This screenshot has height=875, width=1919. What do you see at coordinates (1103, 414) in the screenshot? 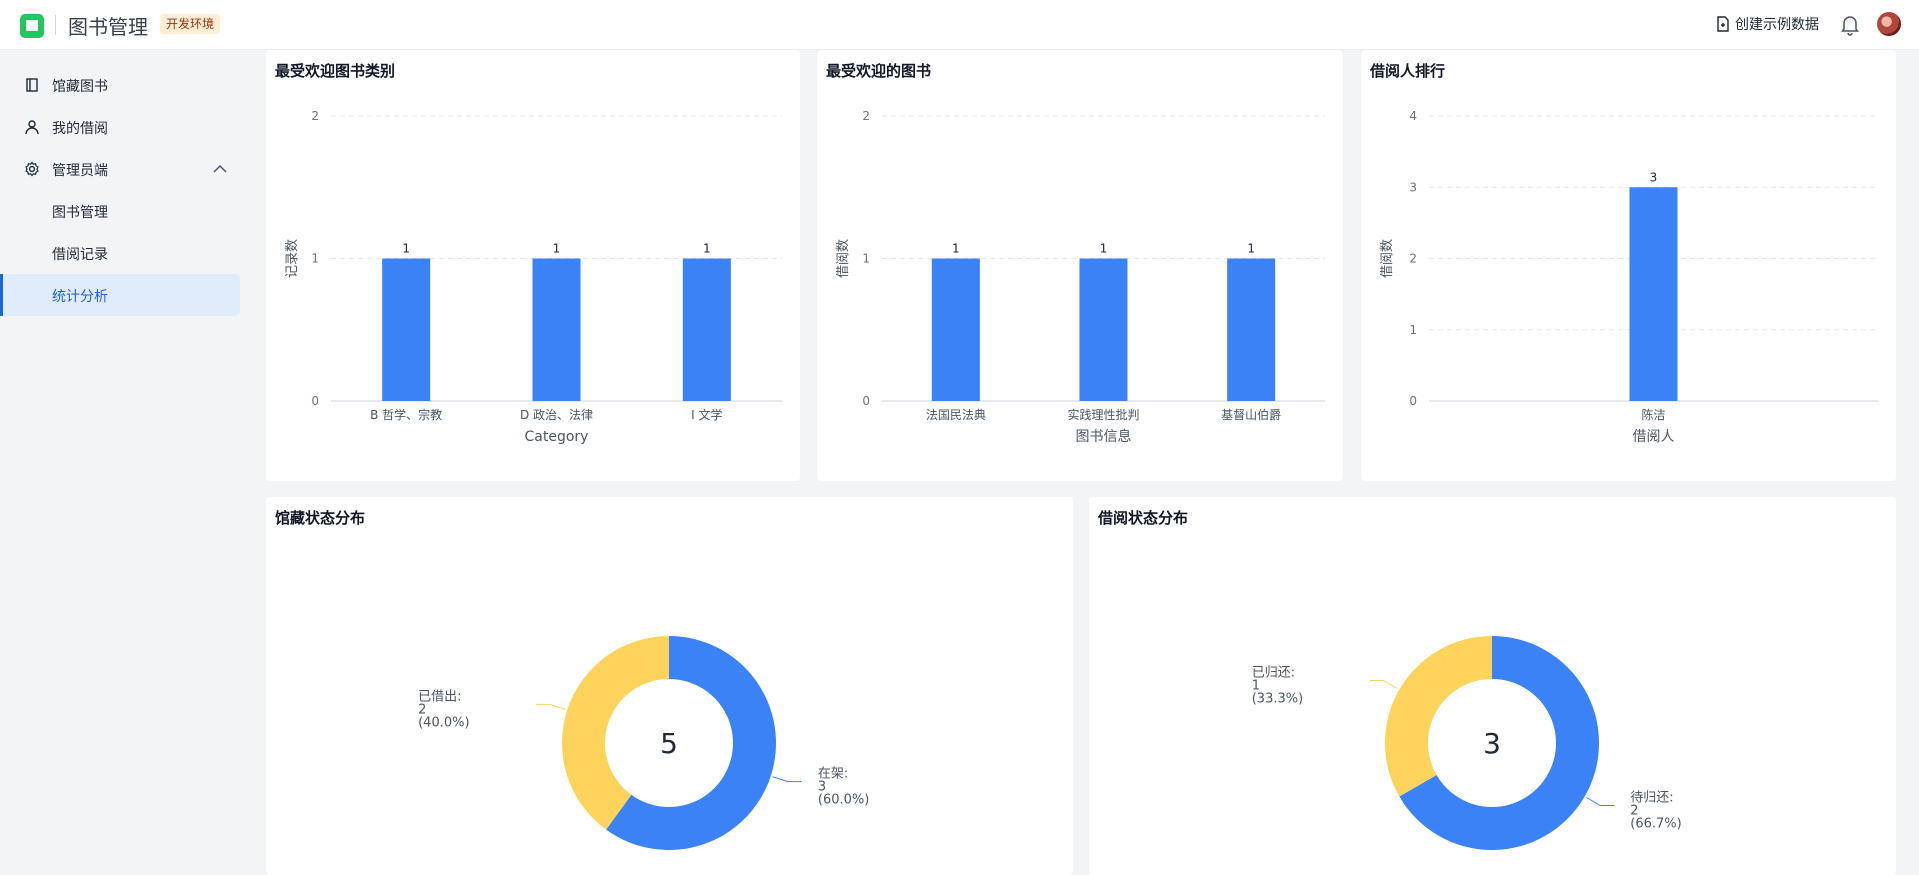
I see `x-tick-label: 实践理性批判` at bounding box center [1103, 414].